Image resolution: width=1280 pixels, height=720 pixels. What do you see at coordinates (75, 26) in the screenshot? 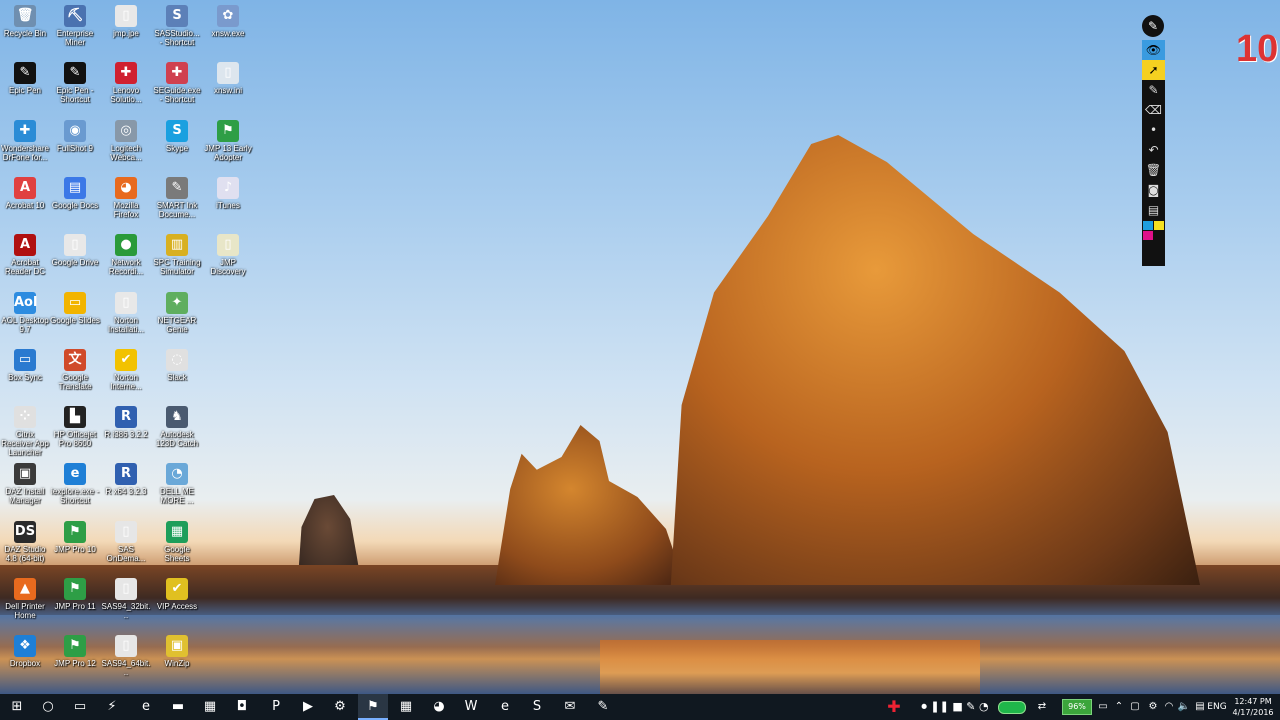
I see `desktop-icon-enterprise-miner: ⛏ Enterprise Miner` at bounding box center [75, 26].